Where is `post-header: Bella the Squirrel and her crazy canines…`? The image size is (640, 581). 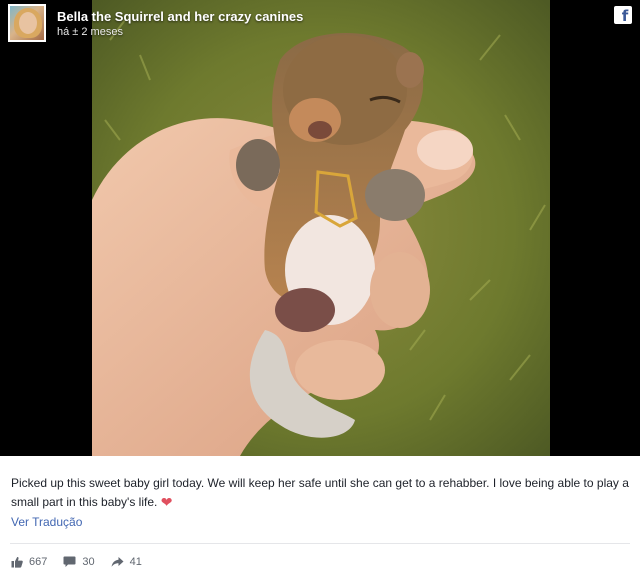
post-header: Bella the Squirrel and her crazy canines… is located at coordinates (320, 24).